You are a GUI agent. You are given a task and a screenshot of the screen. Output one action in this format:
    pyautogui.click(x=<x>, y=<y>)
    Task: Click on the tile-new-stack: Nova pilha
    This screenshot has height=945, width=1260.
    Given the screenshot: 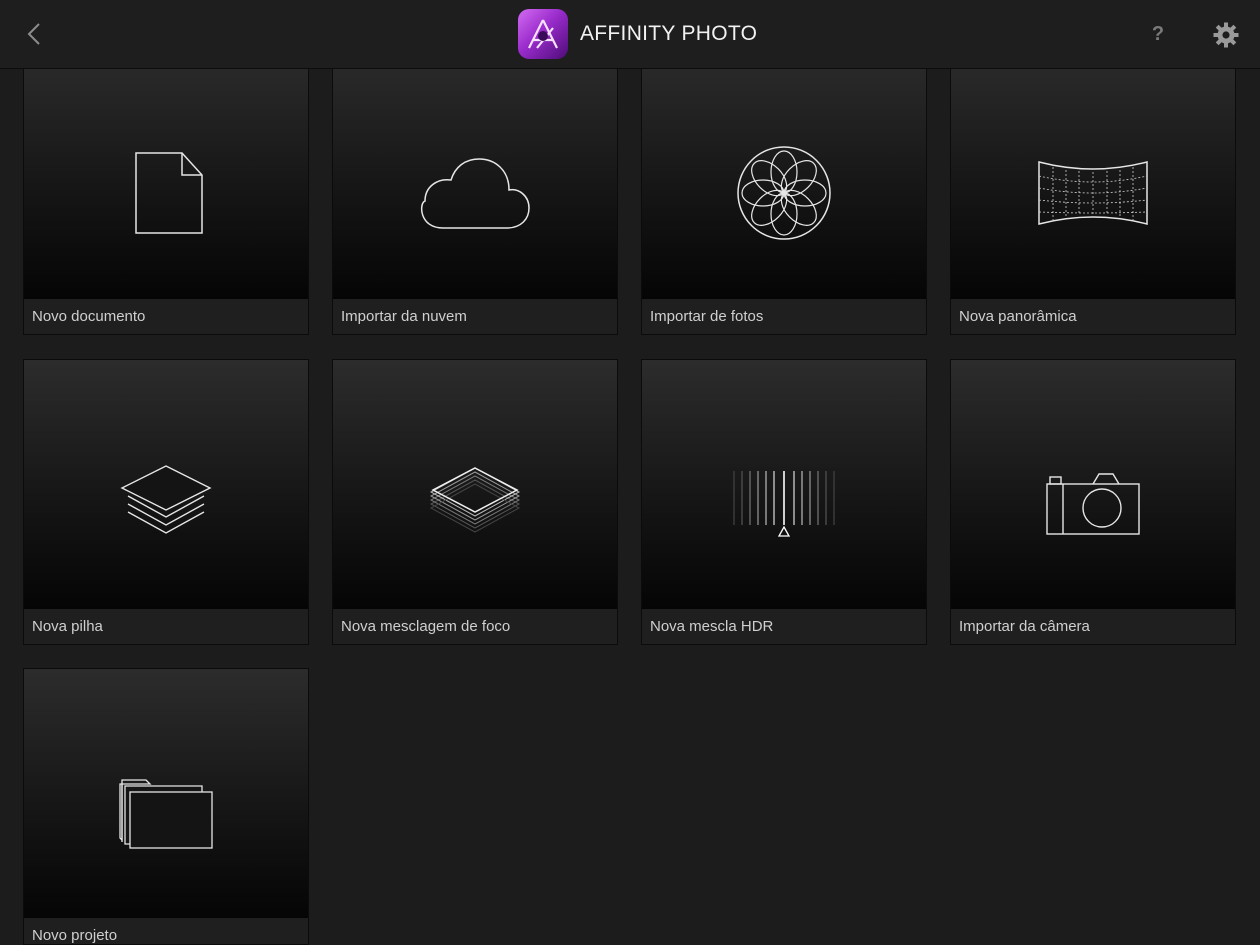 What is the action you would take?
    pyautogui.click(x=166, y=502)
    